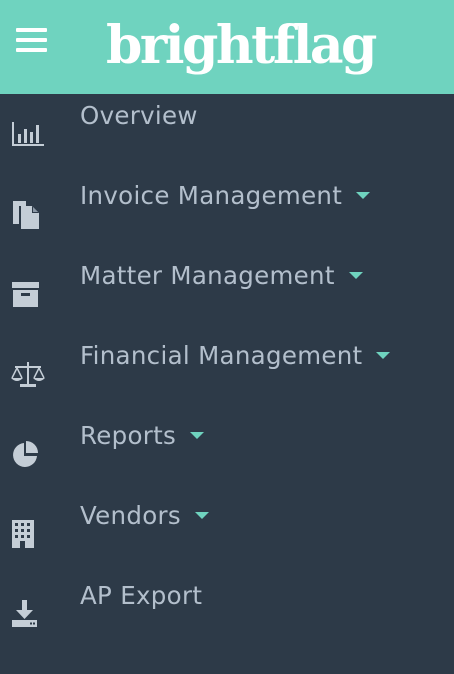 This screenshot has height=674, width=454. What do you see at coordinates (227, 134) in the screenshot?
I see `nav-item-overview: Overview` at bounding box center [227, 134].